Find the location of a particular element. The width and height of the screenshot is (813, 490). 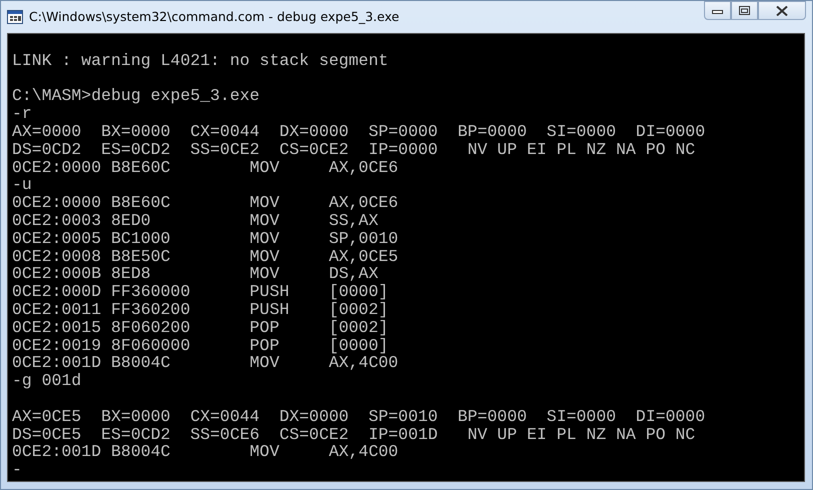

minimize-button is located at coordinates (717, 10).